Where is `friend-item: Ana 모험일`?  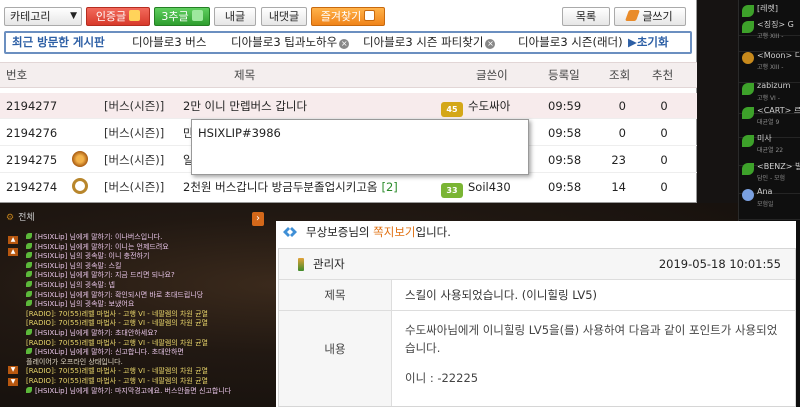
friend-item: Ana 모험일 is located at coordinates (769, 202).